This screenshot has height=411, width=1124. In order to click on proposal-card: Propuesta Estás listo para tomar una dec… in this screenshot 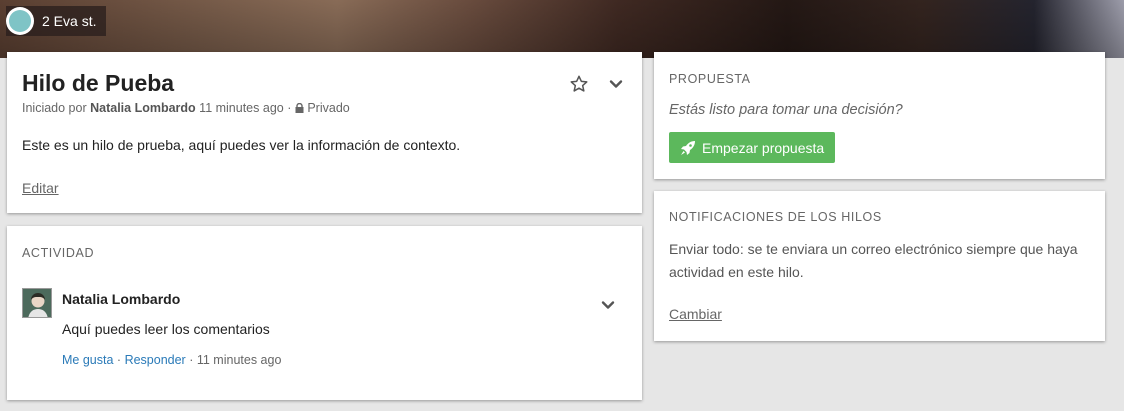, I will do `click(879, 115)`.